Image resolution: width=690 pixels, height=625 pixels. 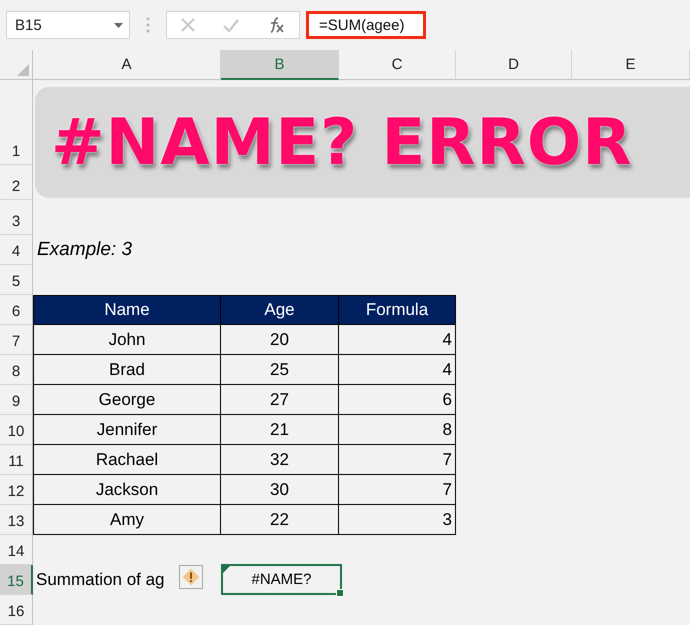 What do you see at coordinates (127, 310) in the screenshot?
I see `table-header: Name` at bounding box center [127, 310].